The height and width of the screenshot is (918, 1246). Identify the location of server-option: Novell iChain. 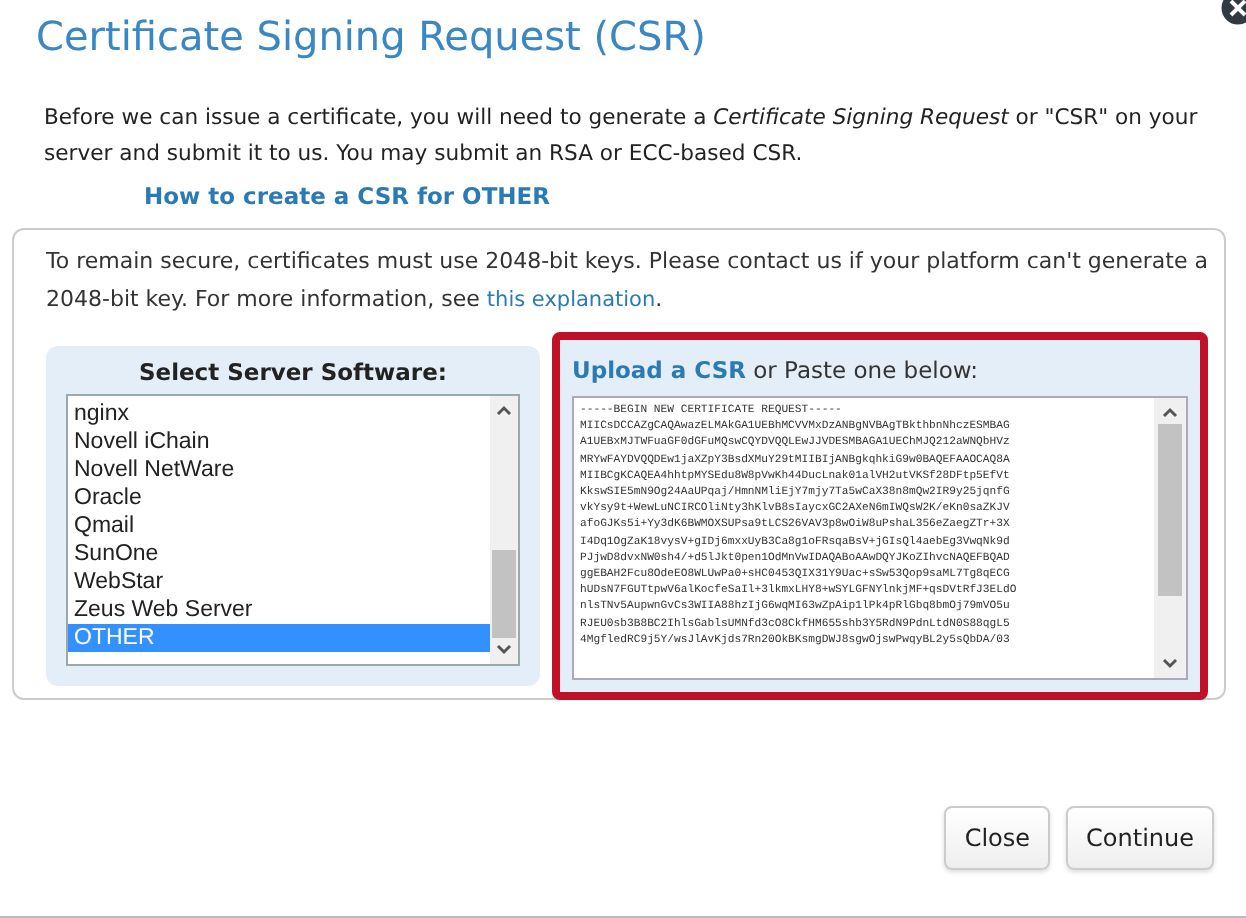
(279, 442).